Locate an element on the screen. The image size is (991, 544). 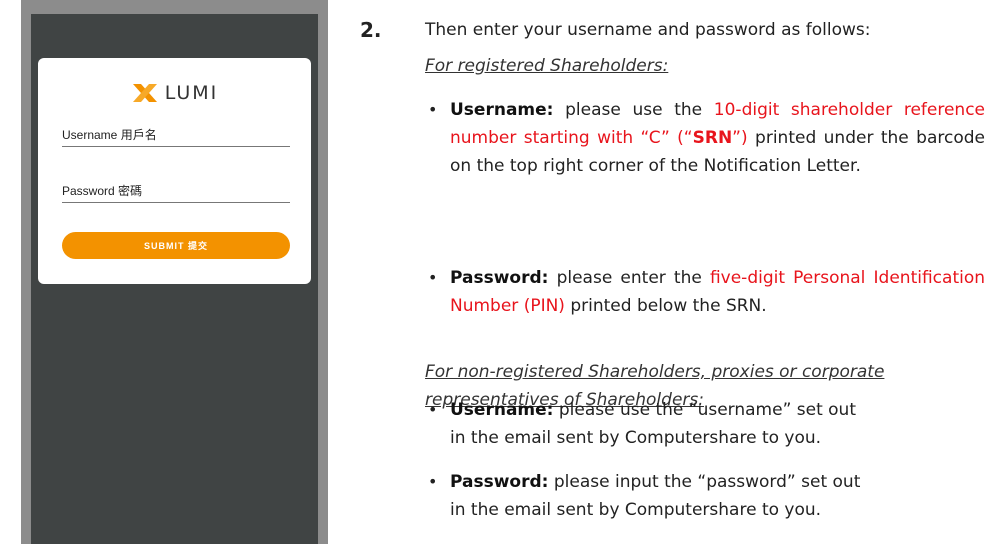
login-card: LUMI Username 用戶名 Password 密碼 SUBMIT 提交 is located at coordinates (174, 171).